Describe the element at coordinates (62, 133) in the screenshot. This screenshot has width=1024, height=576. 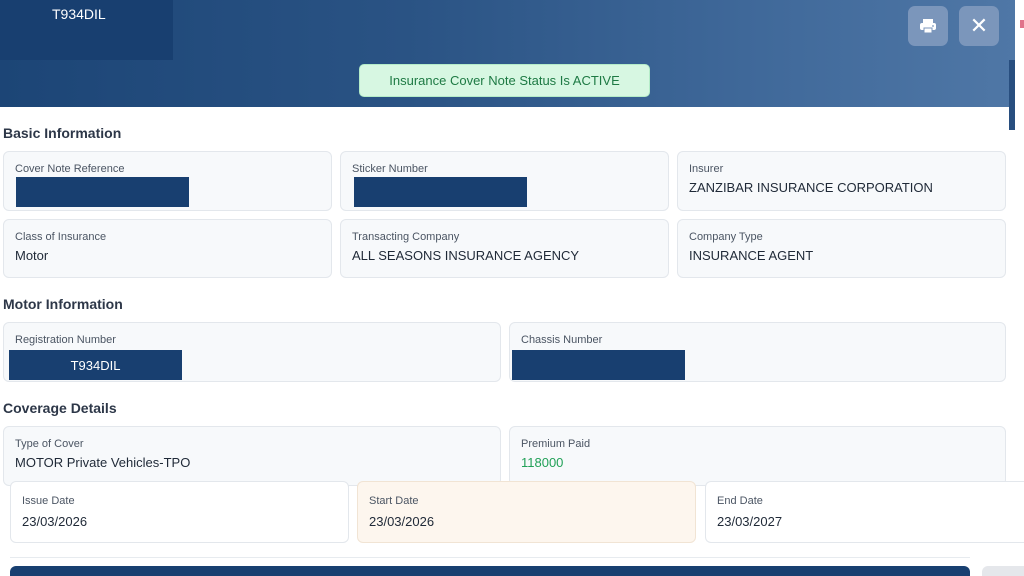
I see `section-title-basic: Basic Information` at that location.